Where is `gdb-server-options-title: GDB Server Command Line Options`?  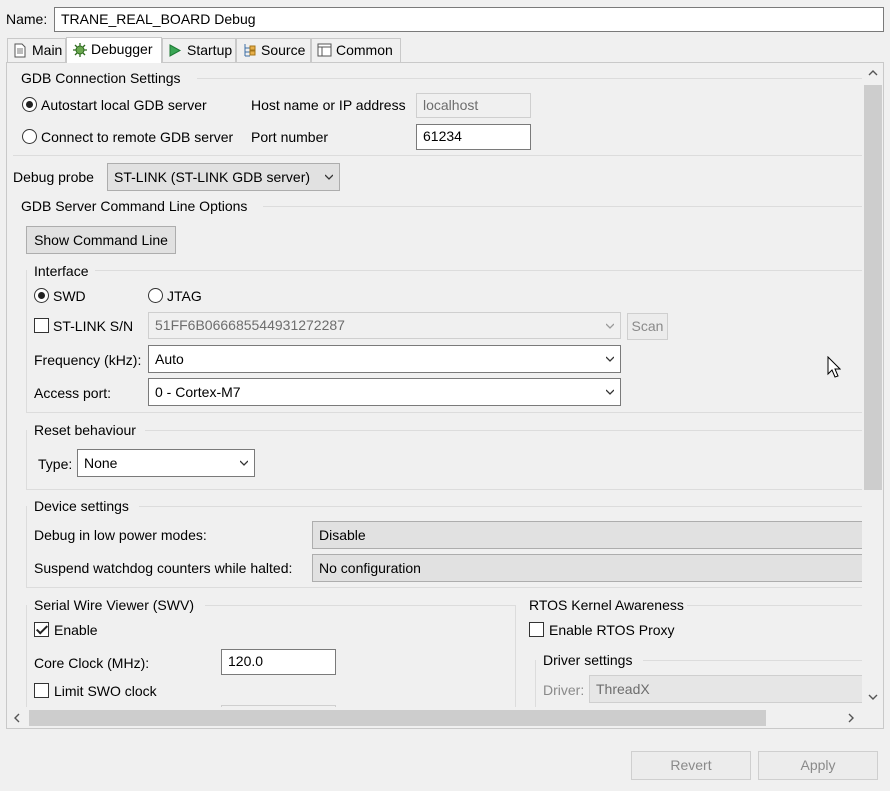 gdb-server-options-title: GDB Server Command Line Options is located at coordinates (134, 206).